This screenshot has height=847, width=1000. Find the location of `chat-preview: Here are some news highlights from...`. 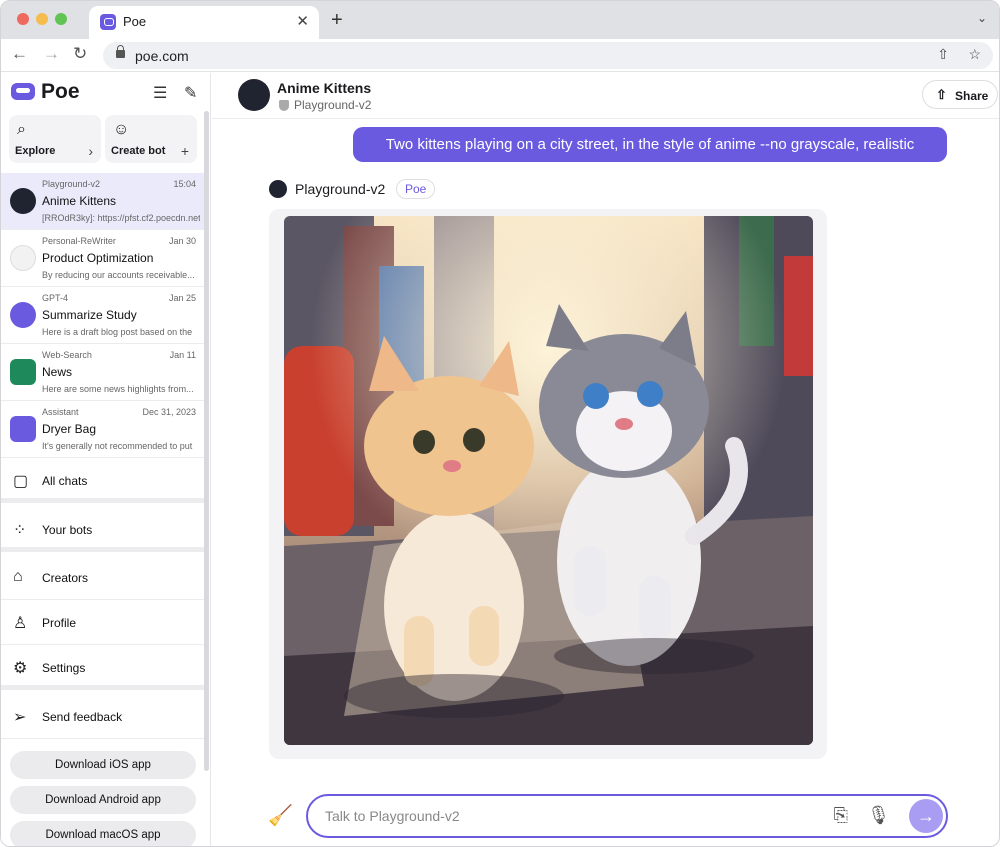

chat-preview: Here are some news highlights from... is located at coordinates (118, 389).